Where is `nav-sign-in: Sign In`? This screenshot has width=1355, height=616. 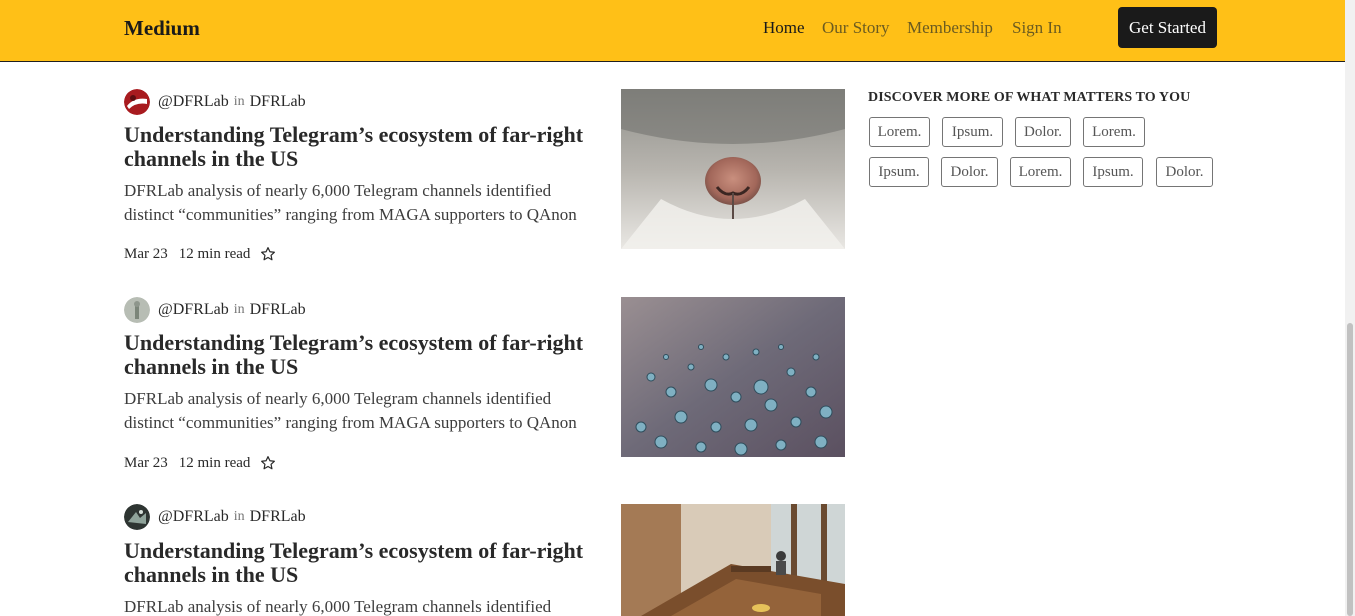
nav-sign-in: Sign In is located at coordinates (1037, 28).